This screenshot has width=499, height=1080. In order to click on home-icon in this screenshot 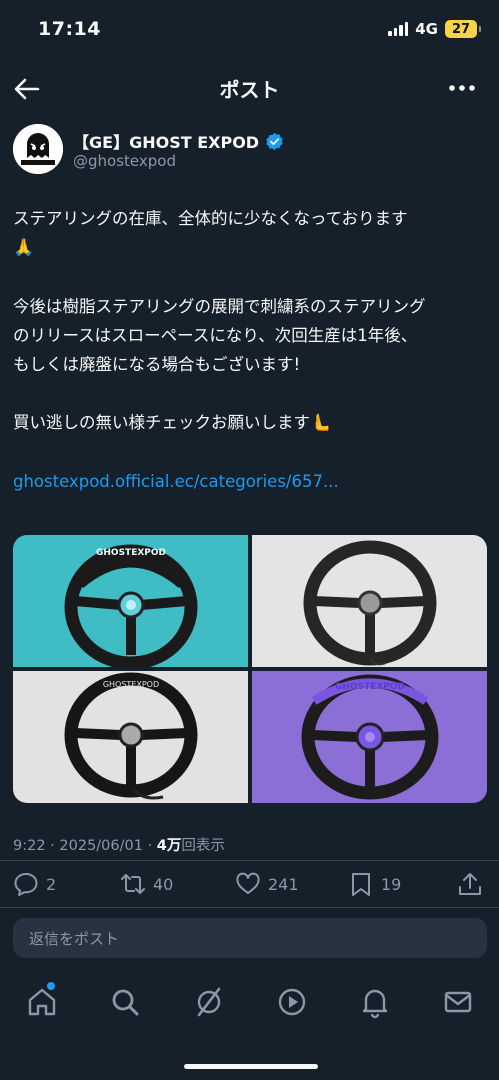, I will do `click(42, 1002)`.